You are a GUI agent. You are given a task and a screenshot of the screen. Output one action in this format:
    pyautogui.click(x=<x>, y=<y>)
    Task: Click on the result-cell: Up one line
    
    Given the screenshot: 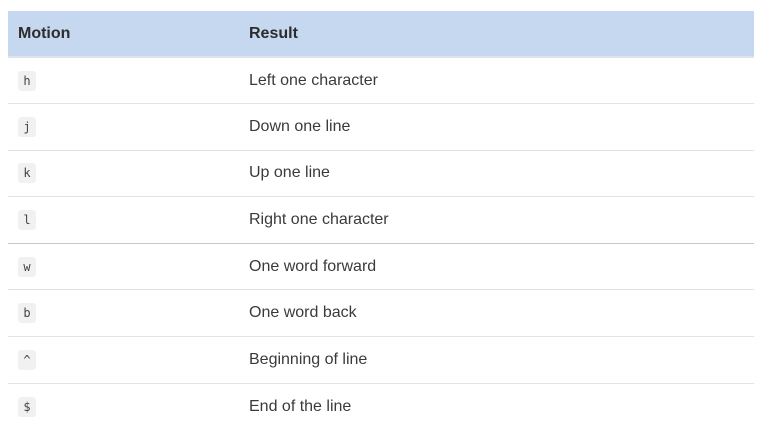 What is the action you would take?
    pyautogui.click(x=289, y=173)
    